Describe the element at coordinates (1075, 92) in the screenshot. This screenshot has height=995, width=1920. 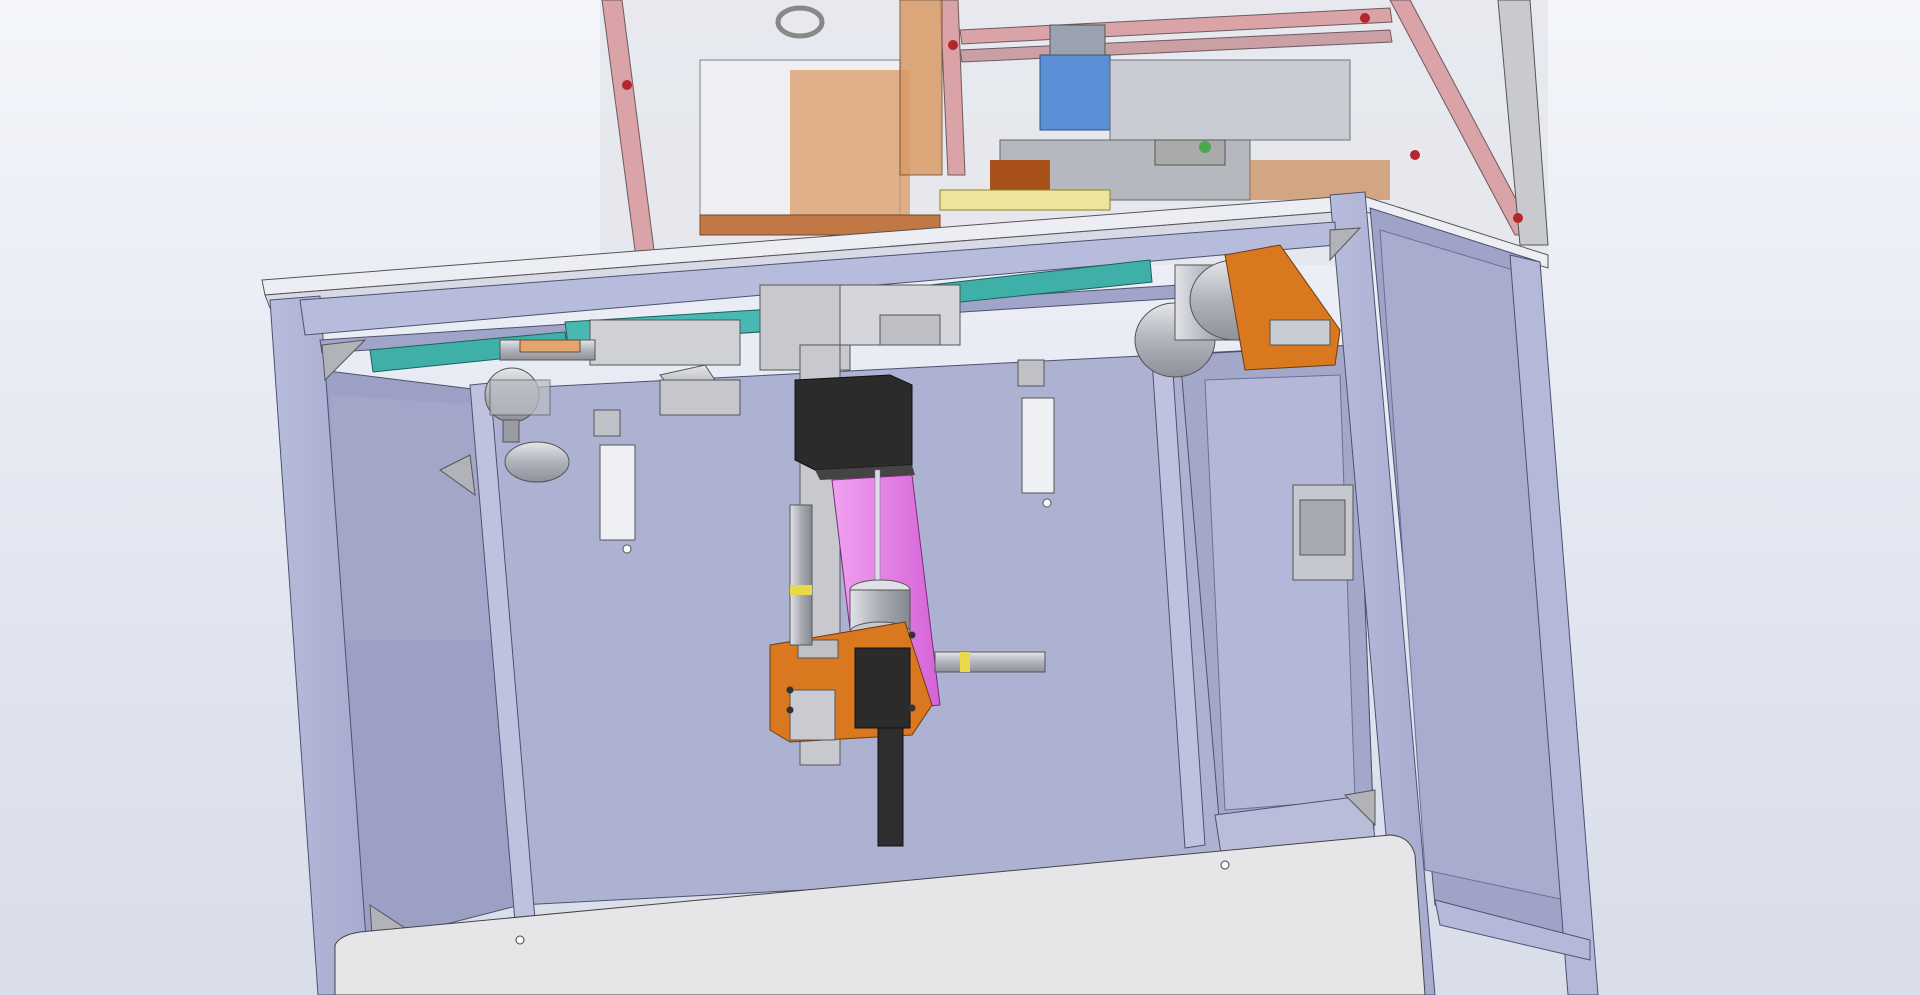
I see `upper-blue-motor` at that location.